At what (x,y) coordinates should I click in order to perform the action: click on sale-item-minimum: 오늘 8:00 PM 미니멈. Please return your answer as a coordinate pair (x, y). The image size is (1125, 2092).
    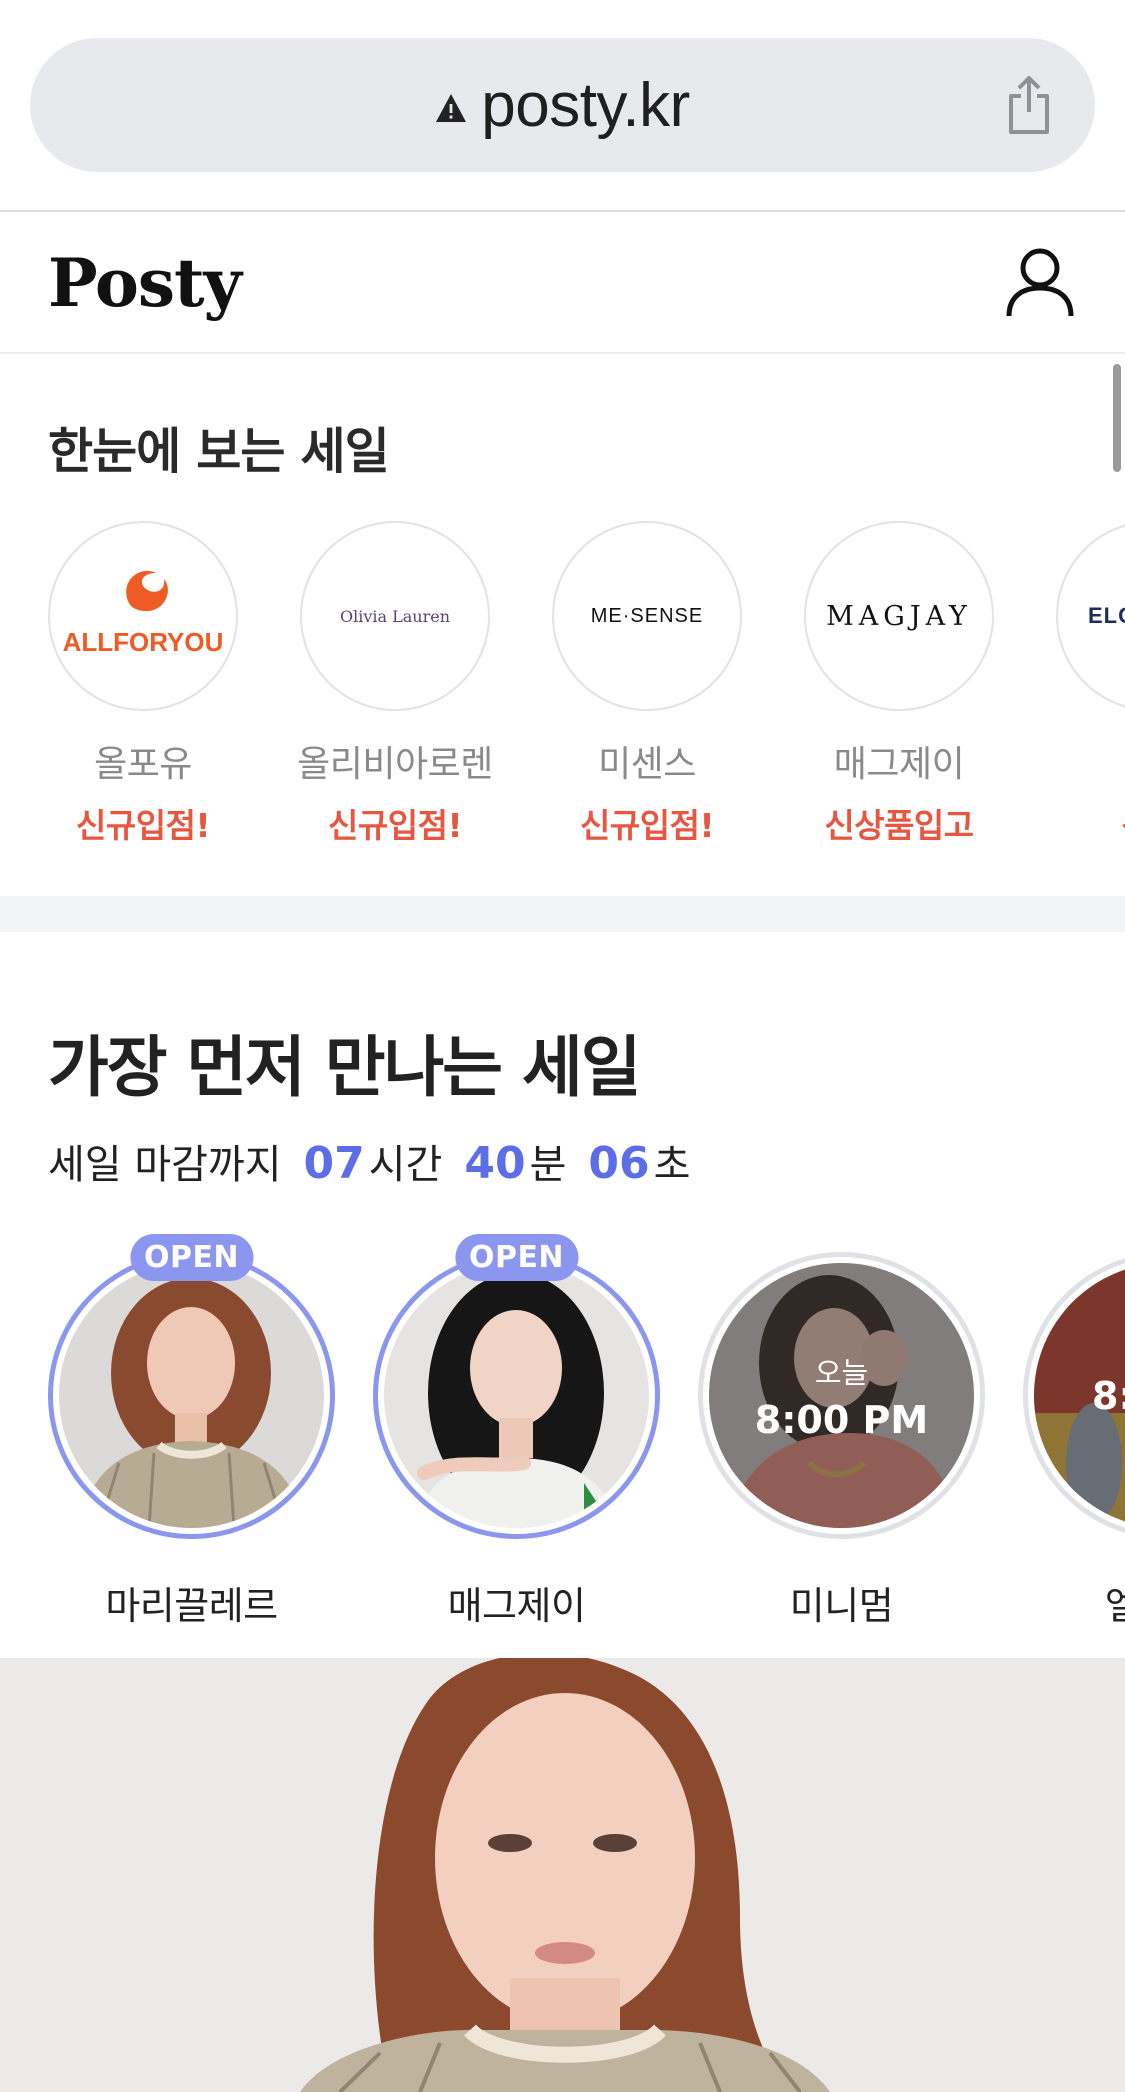
    Looking at the image, I should click on (841, 1441).